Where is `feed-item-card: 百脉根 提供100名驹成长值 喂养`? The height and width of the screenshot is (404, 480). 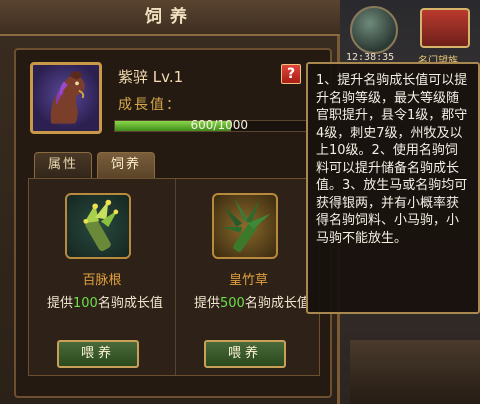 feed-item-card: 百脉根 提供100名驹成长值 喂养 is located at coordinates (102, 277).